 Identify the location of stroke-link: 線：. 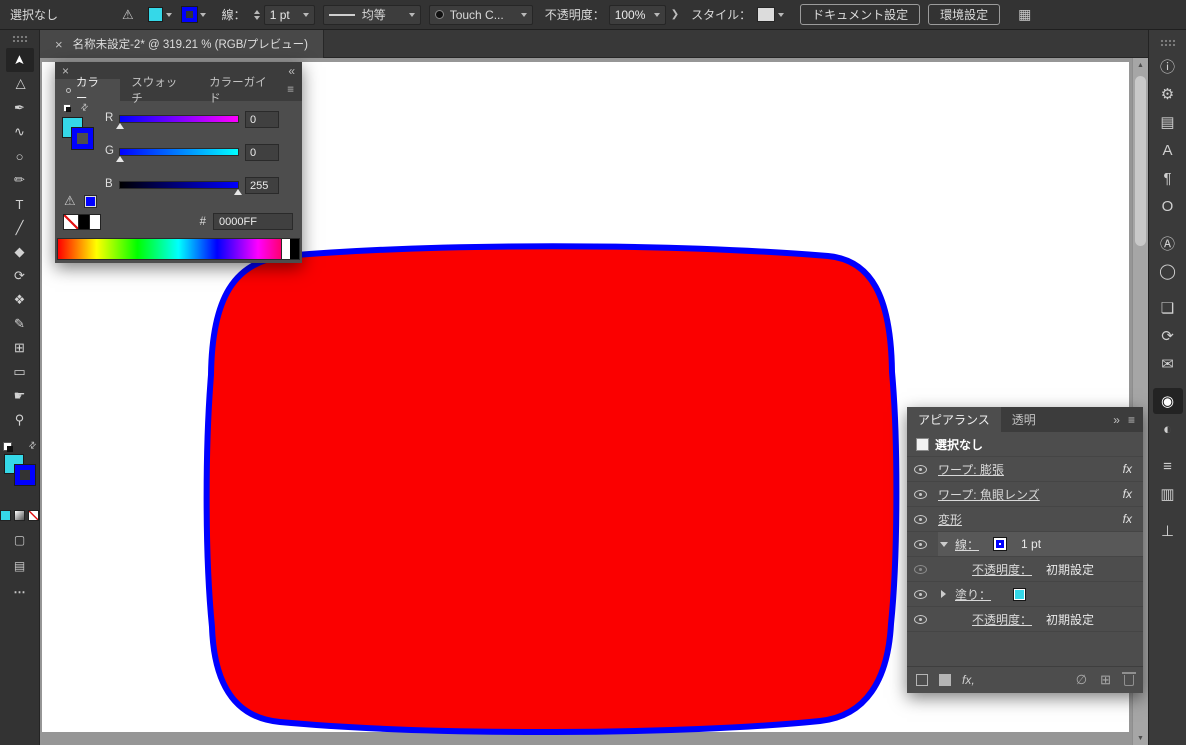
(967, 544).